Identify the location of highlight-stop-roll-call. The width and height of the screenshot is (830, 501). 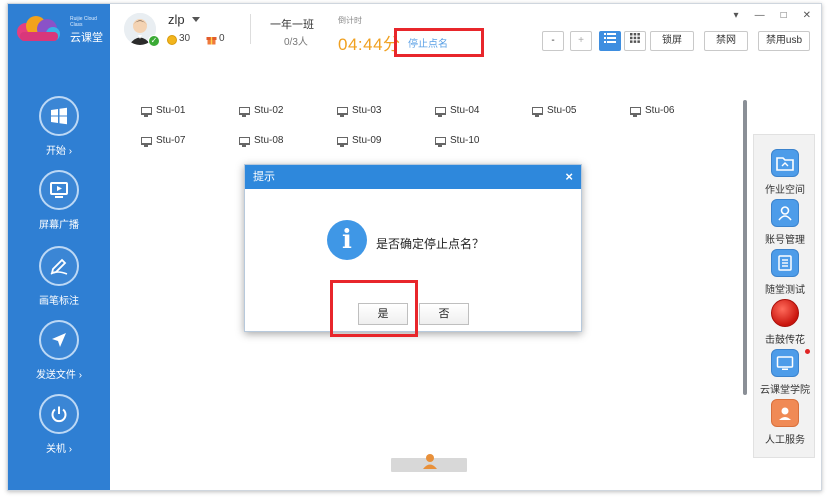
(439, 42).